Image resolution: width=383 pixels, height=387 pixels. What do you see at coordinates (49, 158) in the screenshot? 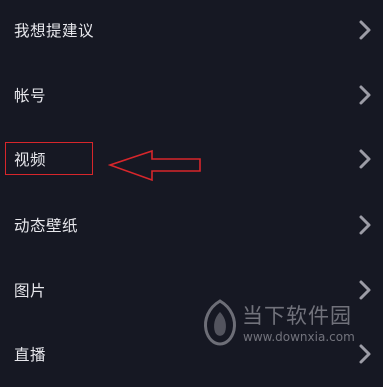
I see `highlight-box` at bounding box center [49, 158].